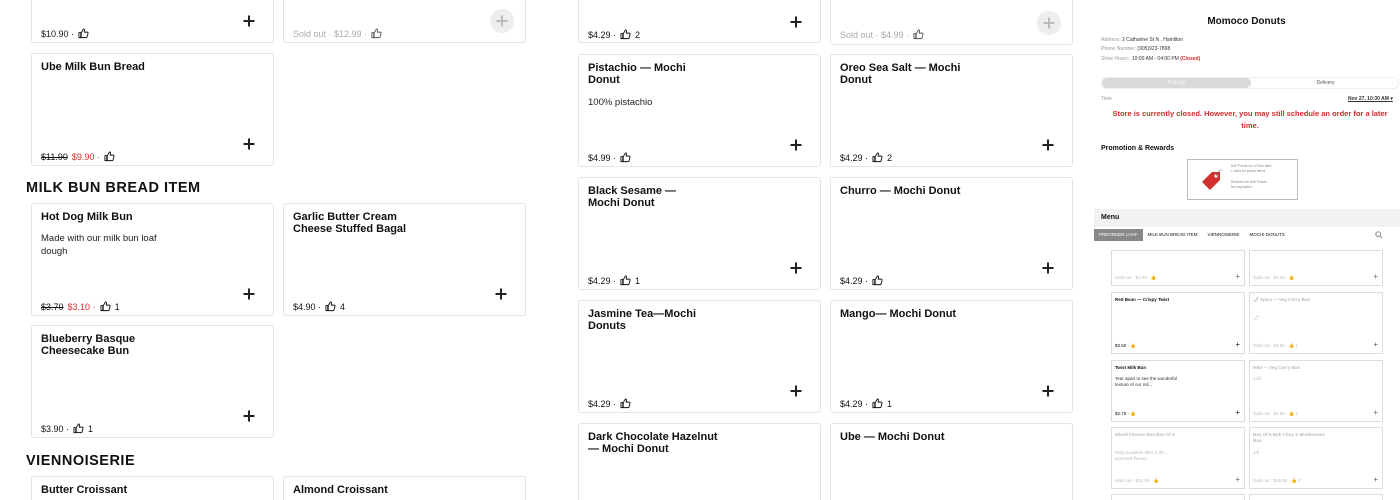 The width and height of the screenshot is (1400, 500). I want to click on product-card: Blueberry Basque Cheesecake Bun $3.90 · 1, so click(152, 381).